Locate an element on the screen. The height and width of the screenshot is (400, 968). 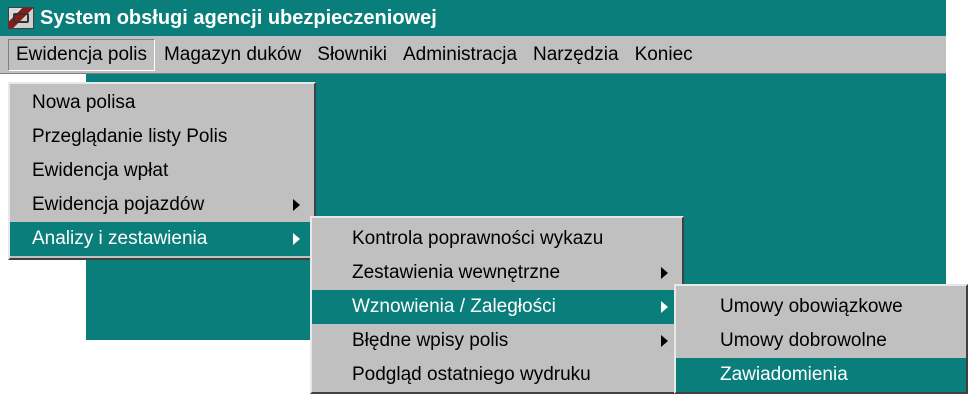
menu-slowniki: Słowniki is located at coordinates (352, 55).